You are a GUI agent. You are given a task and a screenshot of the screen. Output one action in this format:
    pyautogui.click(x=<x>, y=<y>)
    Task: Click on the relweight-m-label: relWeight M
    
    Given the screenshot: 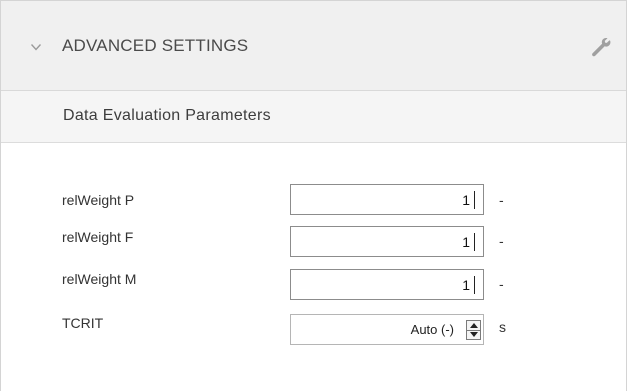 What is the action you would take?
    pyautogui.click(x=99, y=279)
    